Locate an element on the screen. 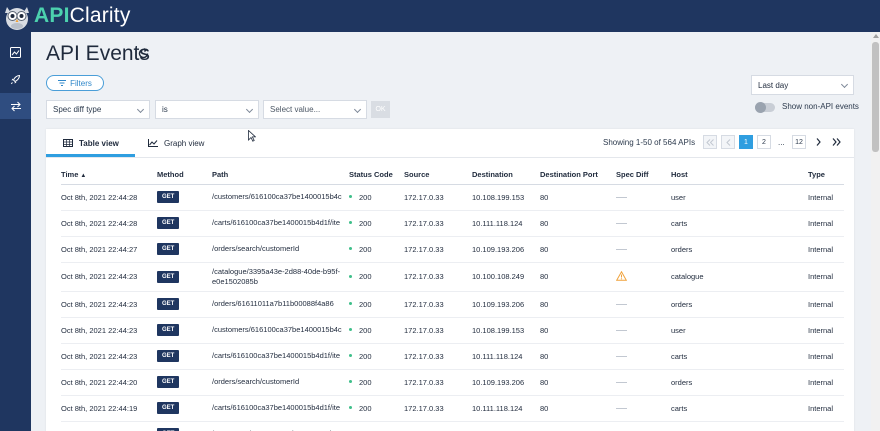 The width and height of the screenshot is (880, 431). path-text: /customers/616100ca37be1400015b4c is located at coordinates (277, 196).